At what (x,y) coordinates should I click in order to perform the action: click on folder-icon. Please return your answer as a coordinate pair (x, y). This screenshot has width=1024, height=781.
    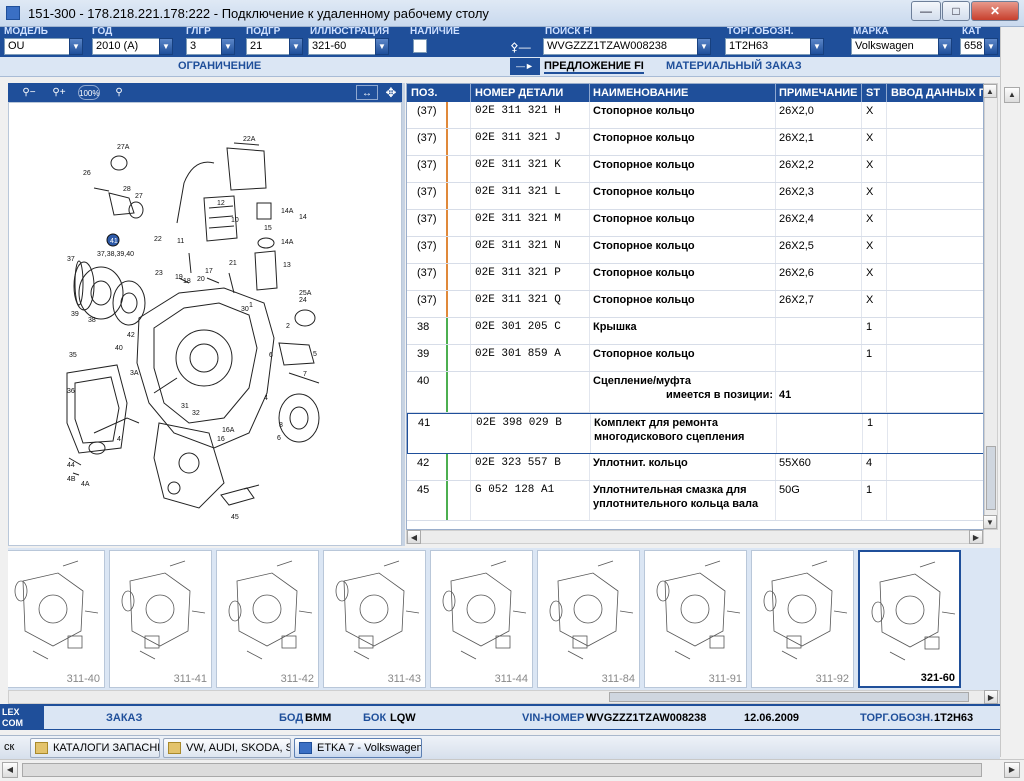
    Looking at the image, I should click on (174, 748).